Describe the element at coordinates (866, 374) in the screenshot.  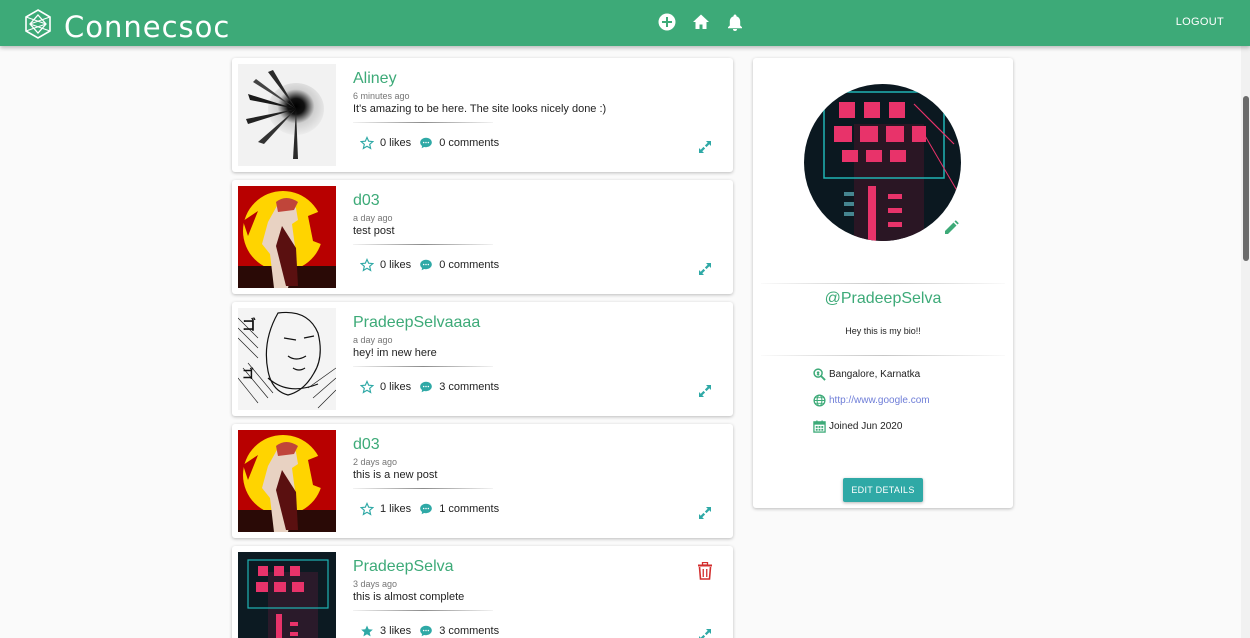
I see `location-row: Bangalore, Karnatka` at that location.